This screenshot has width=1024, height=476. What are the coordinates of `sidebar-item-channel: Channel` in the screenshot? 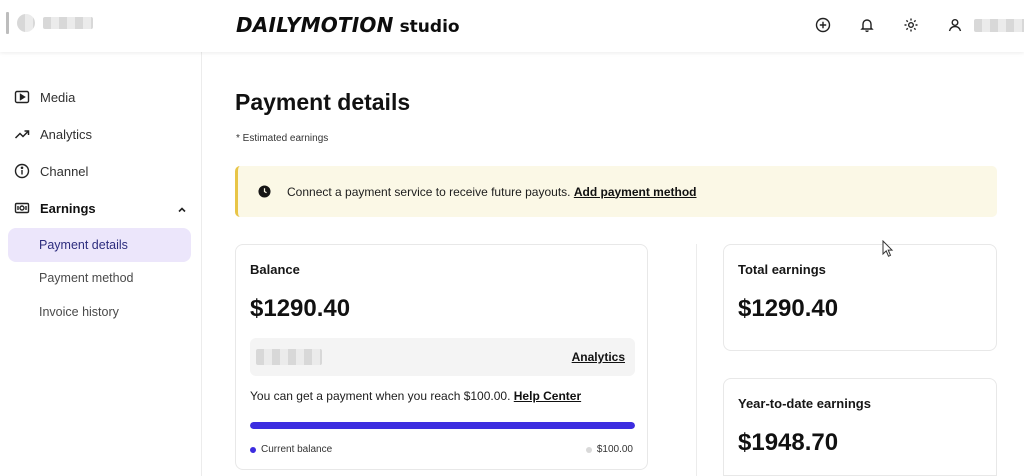 It's located at (51, 171).